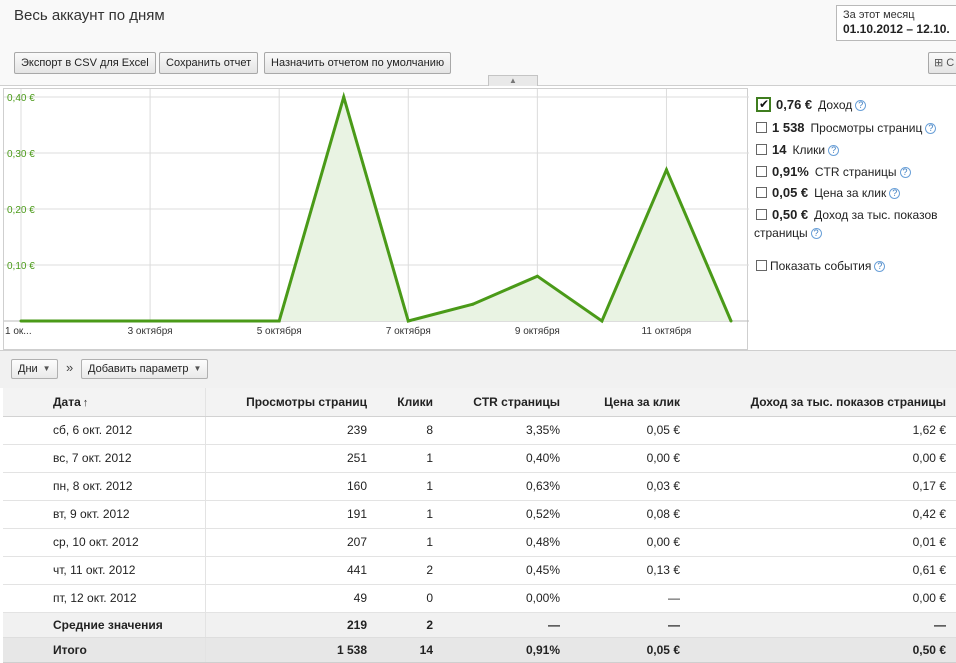 The height and width of the screenshot is (663, 956). I want to click on column-header-cpc: Цена за клик, so click(630, 402).